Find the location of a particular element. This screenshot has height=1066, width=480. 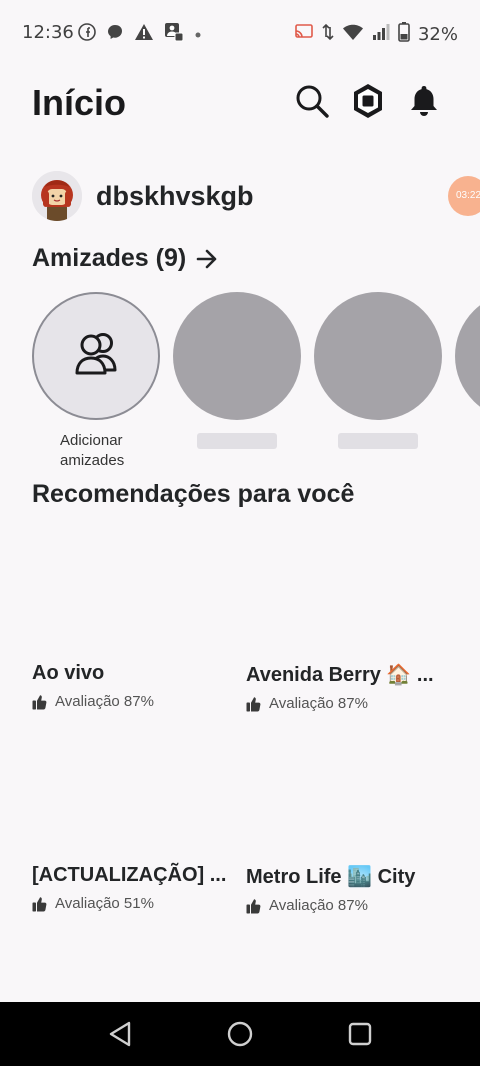

system-icons: 32% is located at coordinates (376, 34).